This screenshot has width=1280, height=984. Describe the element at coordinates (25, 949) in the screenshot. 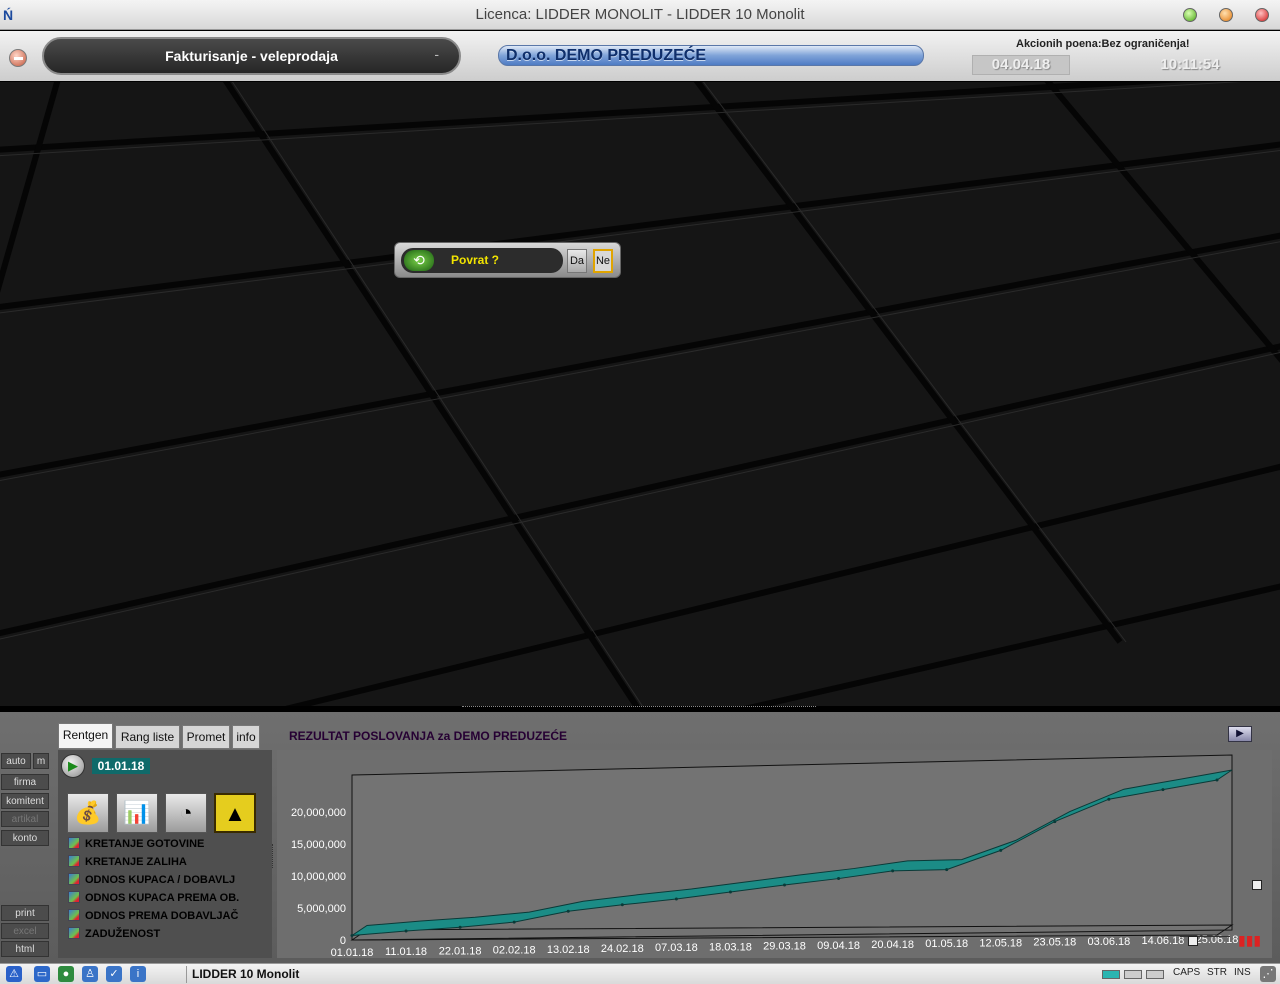

I see `html-button: html` at that location.